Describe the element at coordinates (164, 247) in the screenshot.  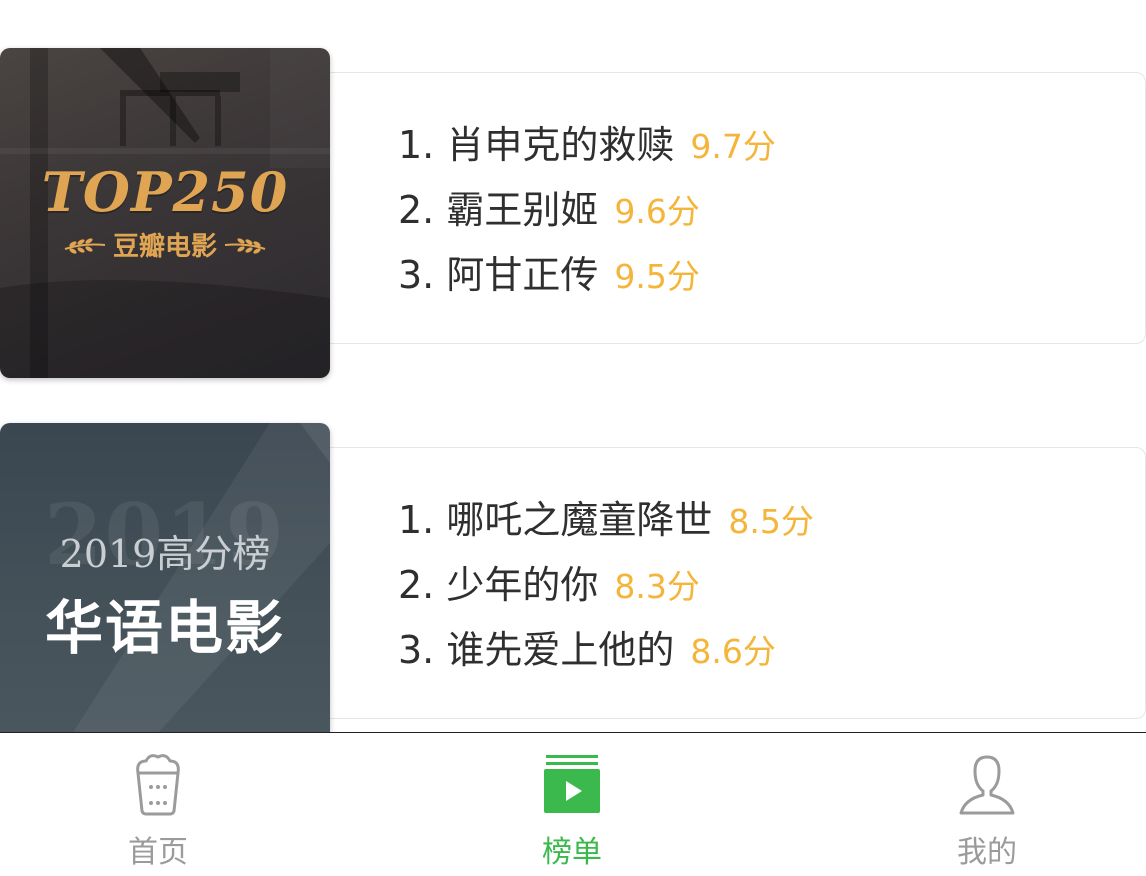
I see `top250-logo-subtitle: 豆瓣电影` at that location.